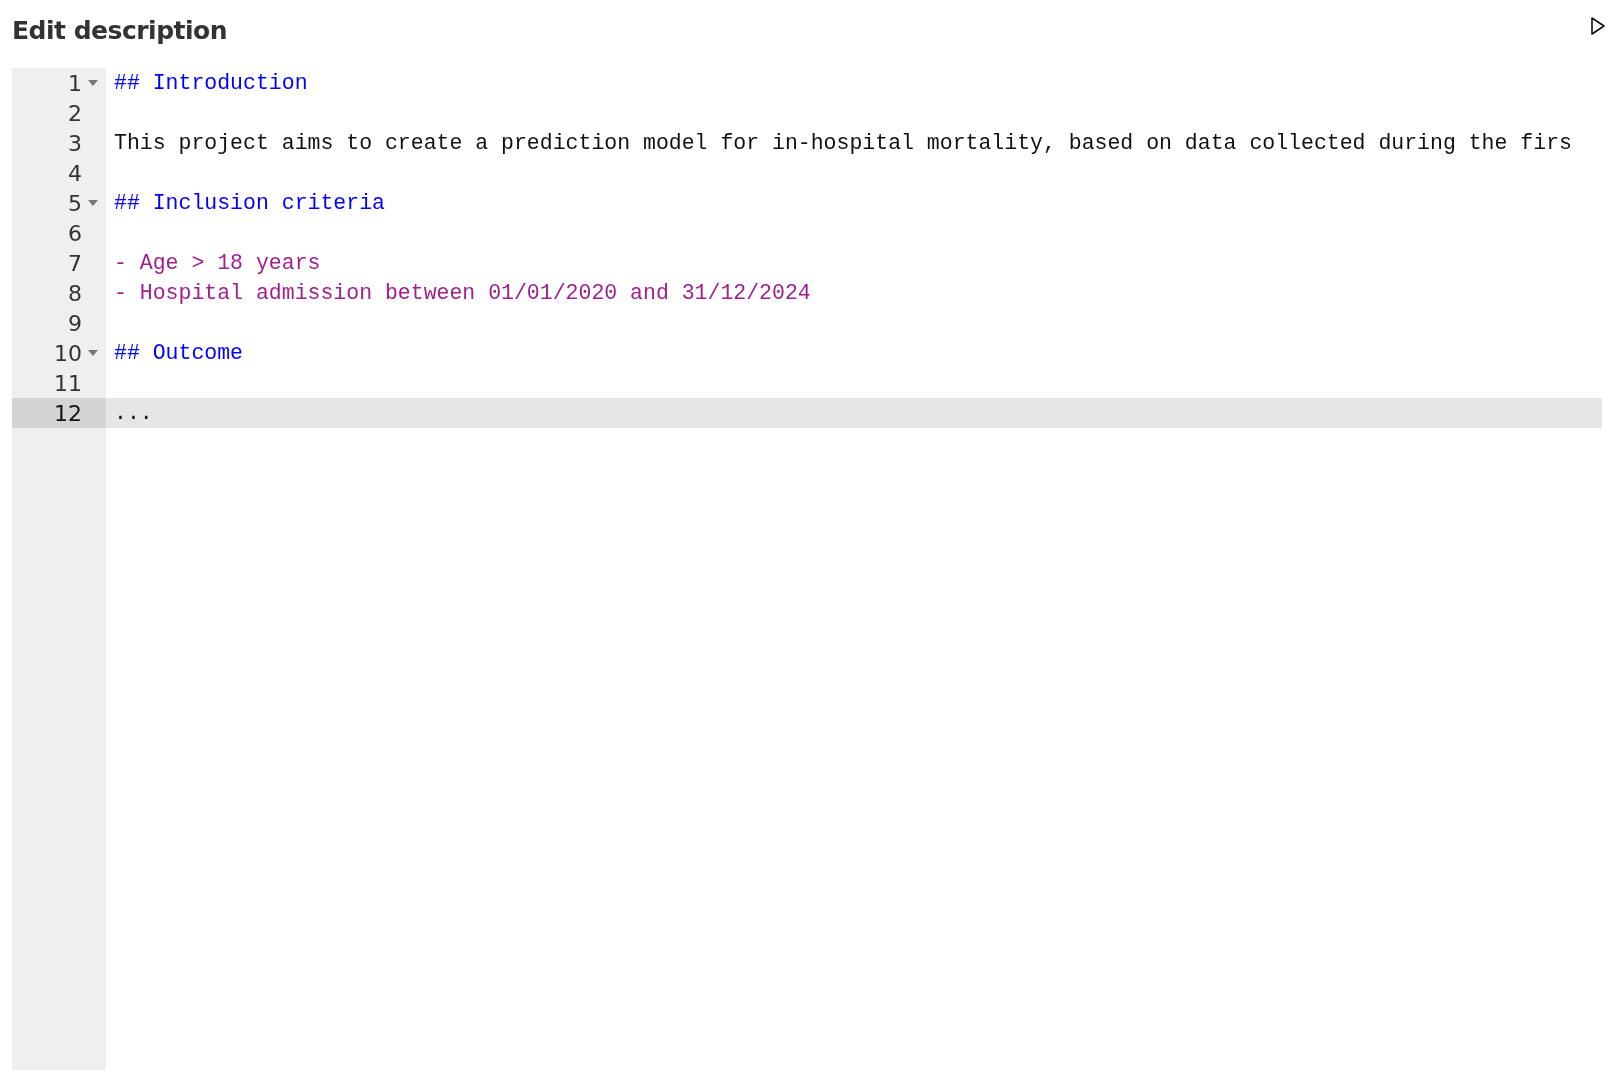  I want to click on editor-line: 8 - Hospital admission between 01/01/2020 and 31/12/2024, so click(807, 293).